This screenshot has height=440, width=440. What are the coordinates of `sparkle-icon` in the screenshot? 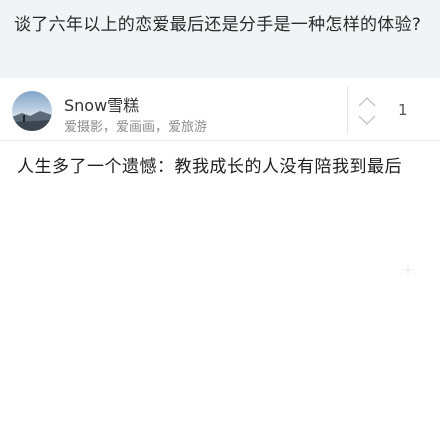 It's located at (408, 269).